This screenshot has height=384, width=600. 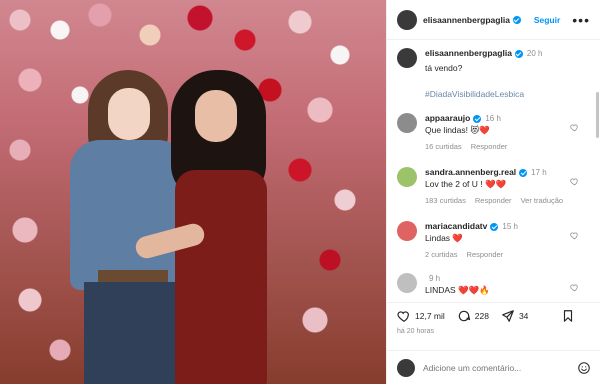 What do you see at coordinates (493, 284) in the screenshot?
I see `comment-item: 9 h LINDAS ❤️❤️🔥` at bounding box center [493, 284].